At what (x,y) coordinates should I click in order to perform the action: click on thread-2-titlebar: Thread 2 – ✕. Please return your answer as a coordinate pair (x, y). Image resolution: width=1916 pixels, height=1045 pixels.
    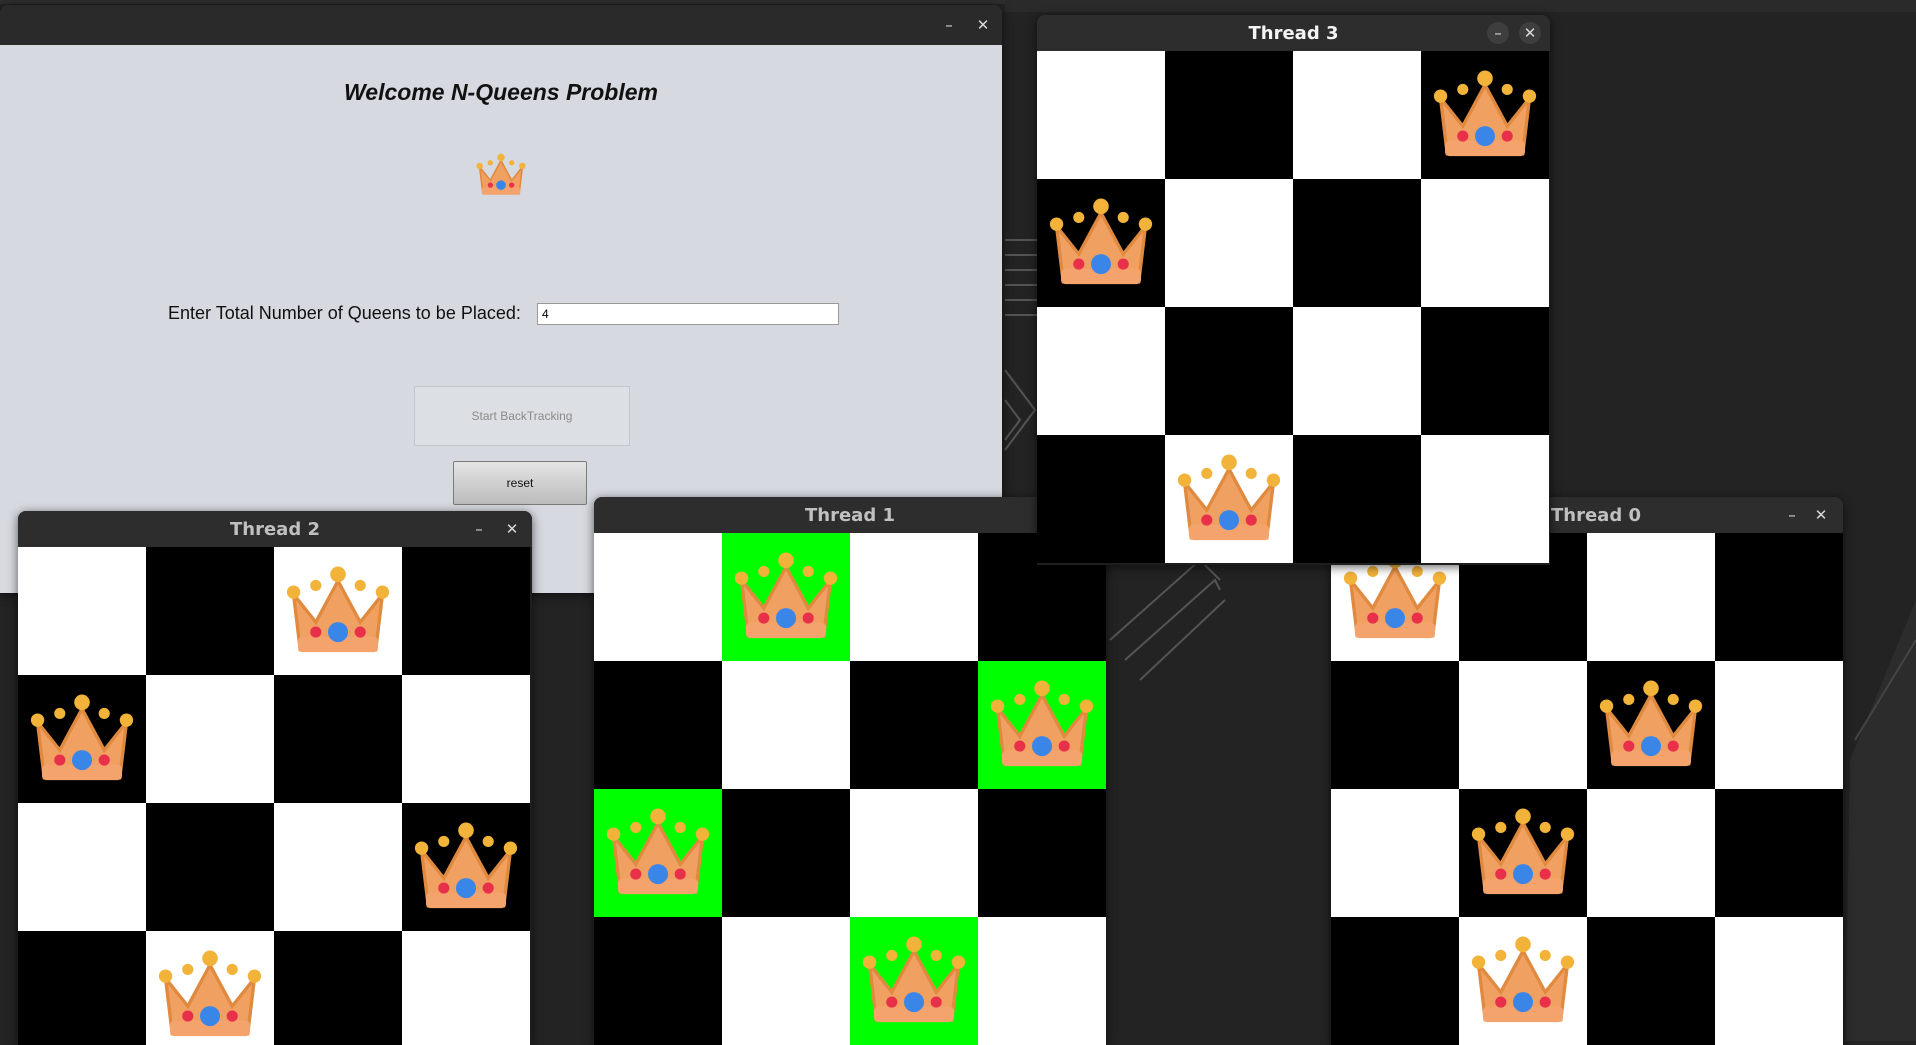
    Looking at the image, I should click on (275, 529).